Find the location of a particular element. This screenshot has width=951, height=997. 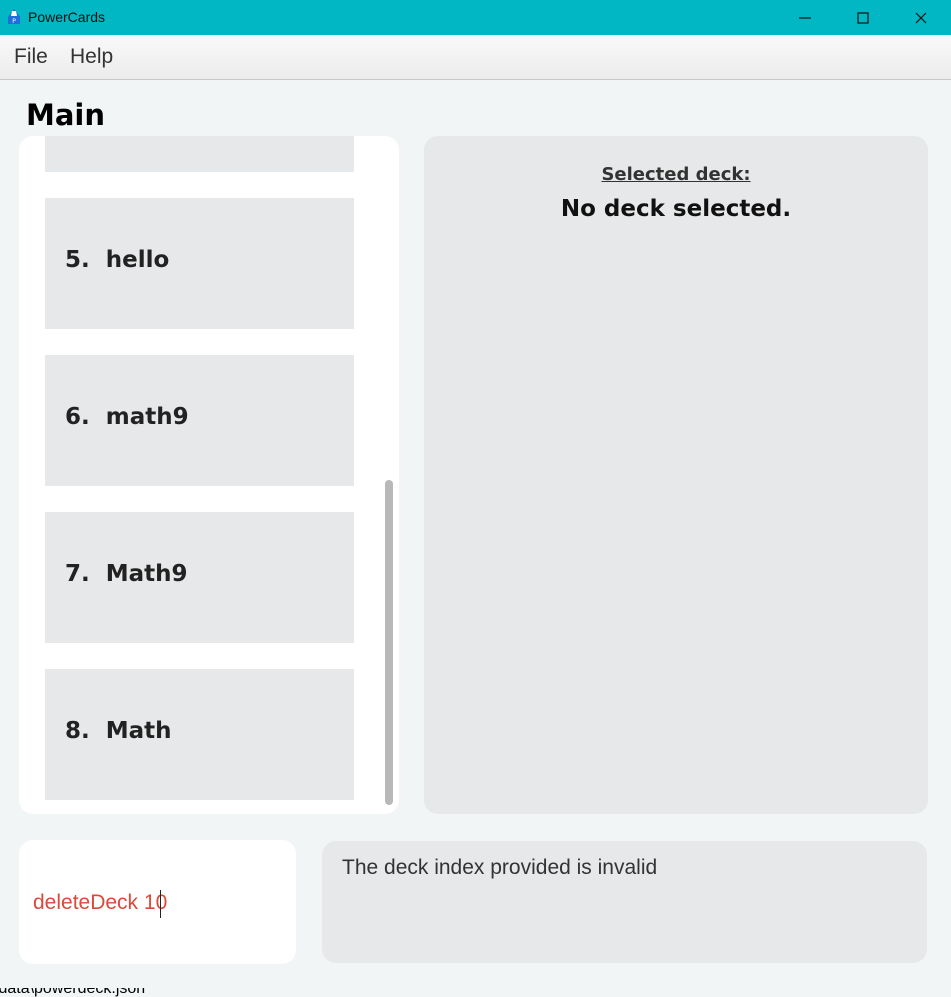

deck-card: 5. hello is located at coordinates (199, 263).